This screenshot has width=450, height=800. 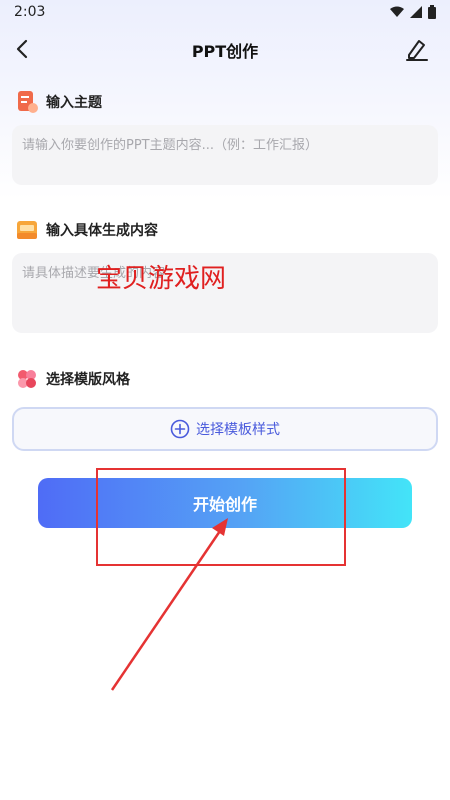 I want to click on page-title: PPT创作, so click(x=225, y=51).